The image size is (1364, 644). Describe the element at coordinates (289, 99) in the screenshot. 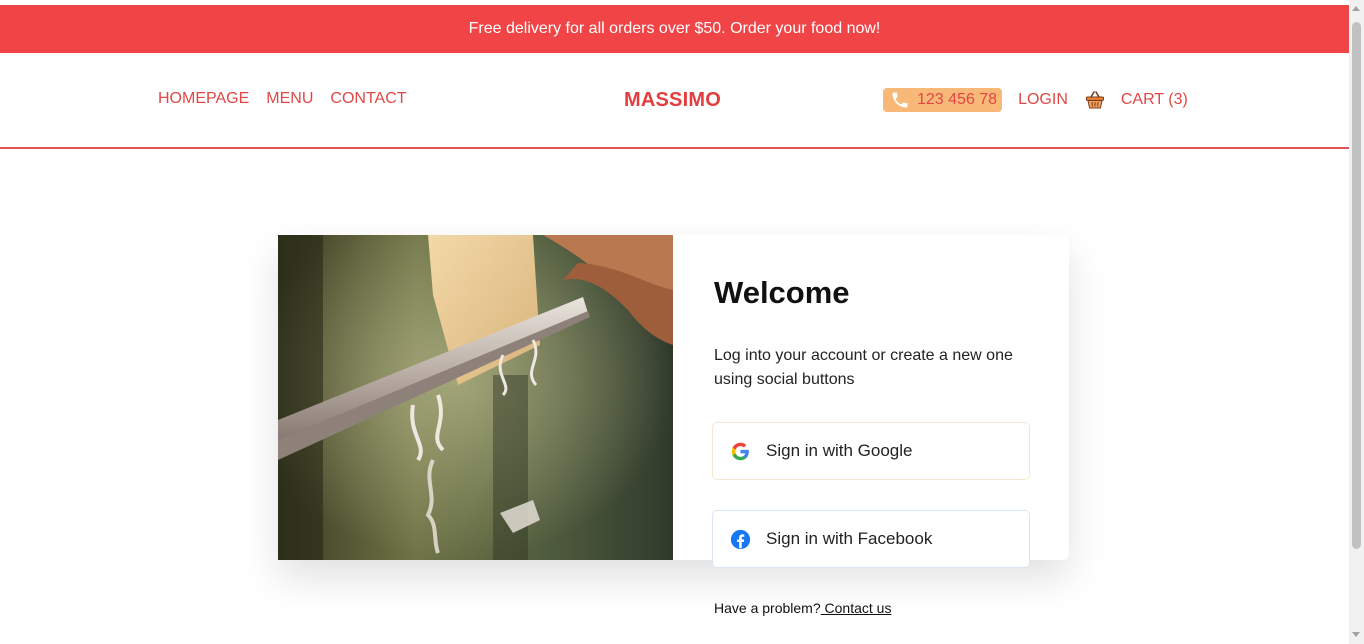

I see `nav-menu-link: MENU` at that location.